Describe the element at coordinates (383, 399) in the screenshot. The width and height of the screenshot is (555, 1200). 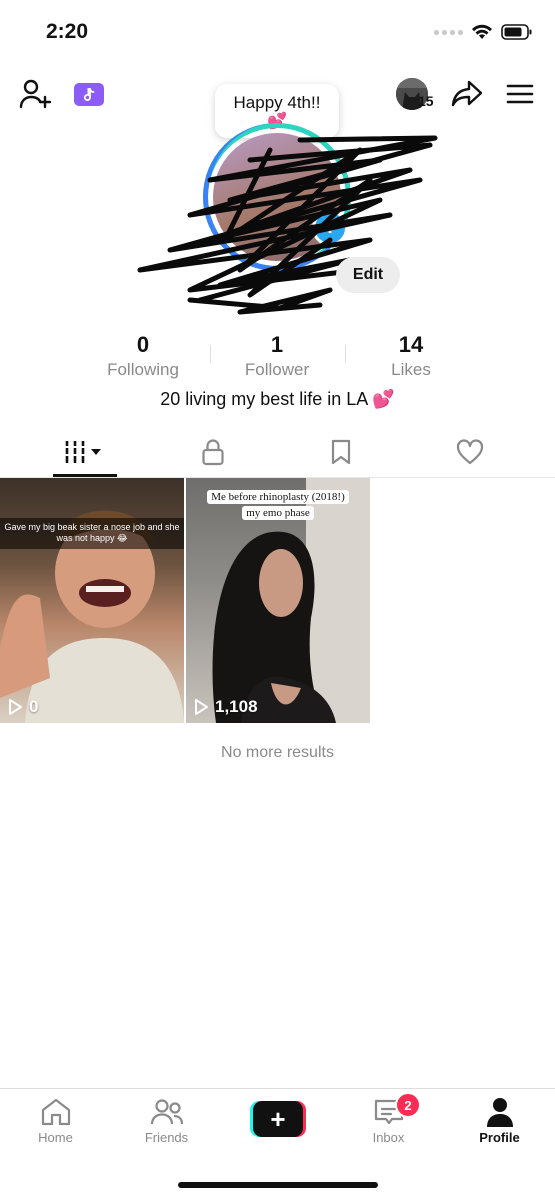
I see `bio-emoji: 💕` at that location.